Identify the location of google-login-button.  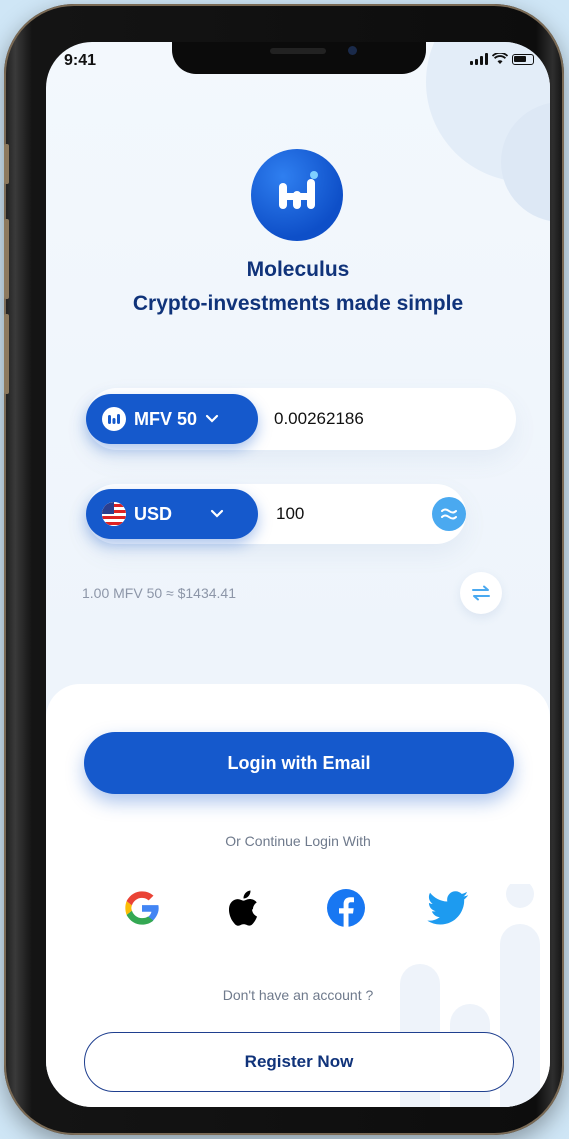
(142, 908).